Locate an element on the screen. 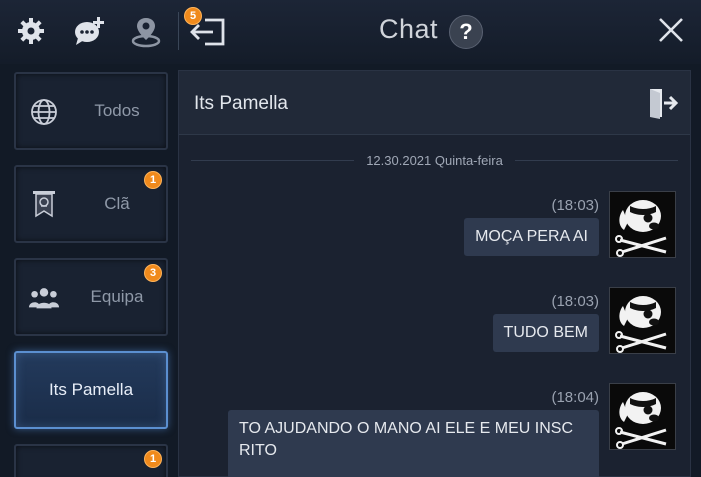  sidebar-item-cla: Clã 1 is located at coordinates (91, 204).